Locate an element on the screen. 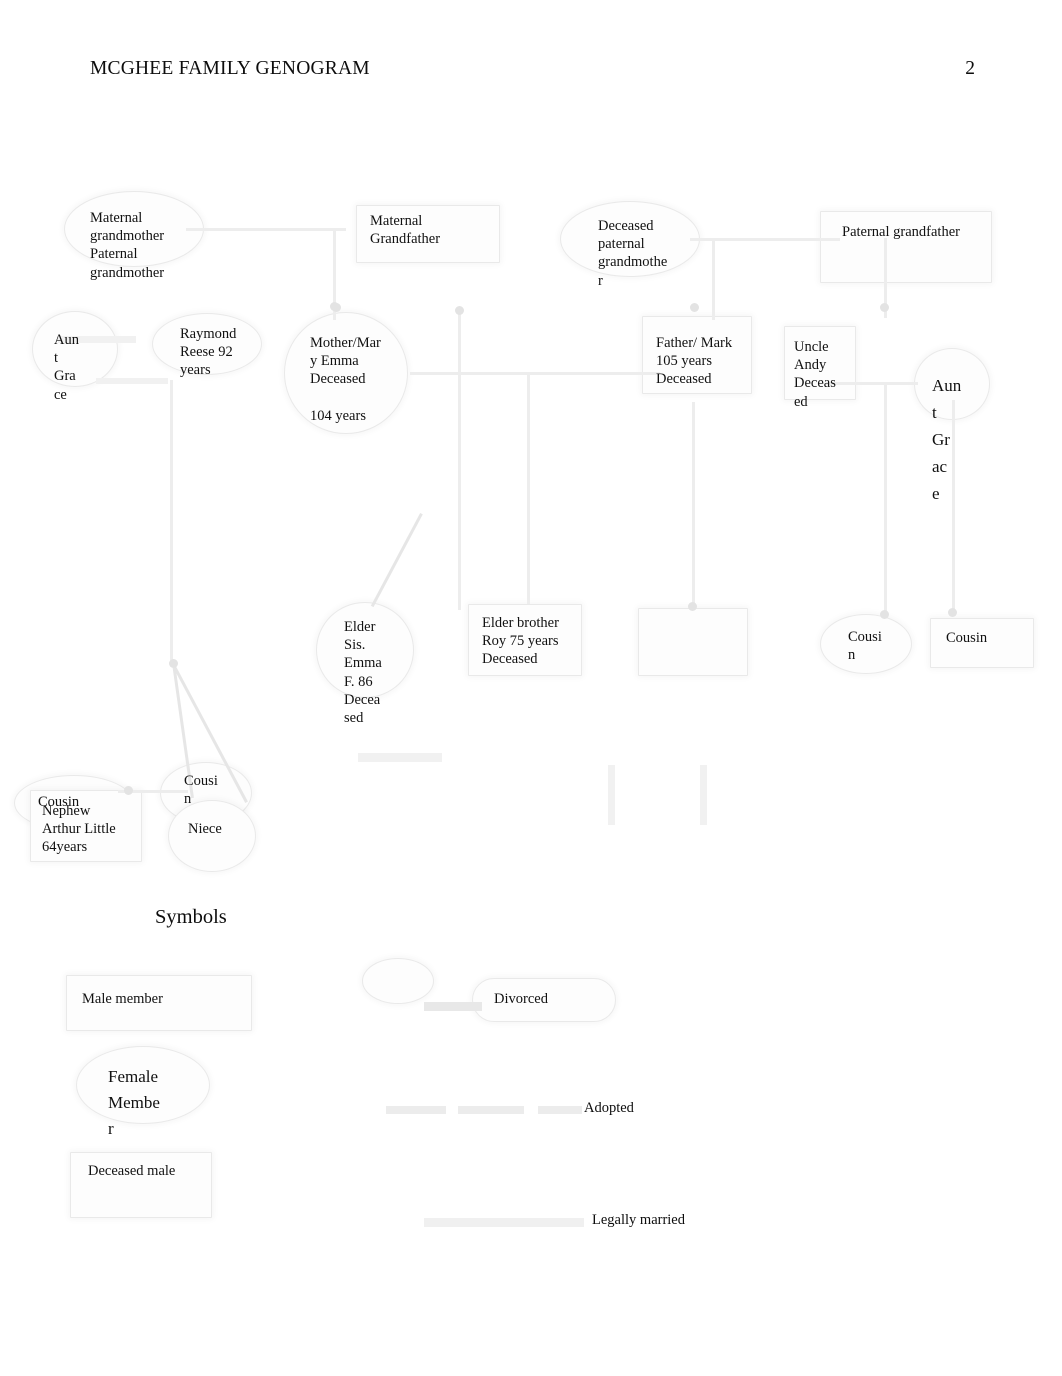 Image resolution: width=1062 pixels, height=1376 pixels. legend-label: Male member is located at coordinates (122, 999).